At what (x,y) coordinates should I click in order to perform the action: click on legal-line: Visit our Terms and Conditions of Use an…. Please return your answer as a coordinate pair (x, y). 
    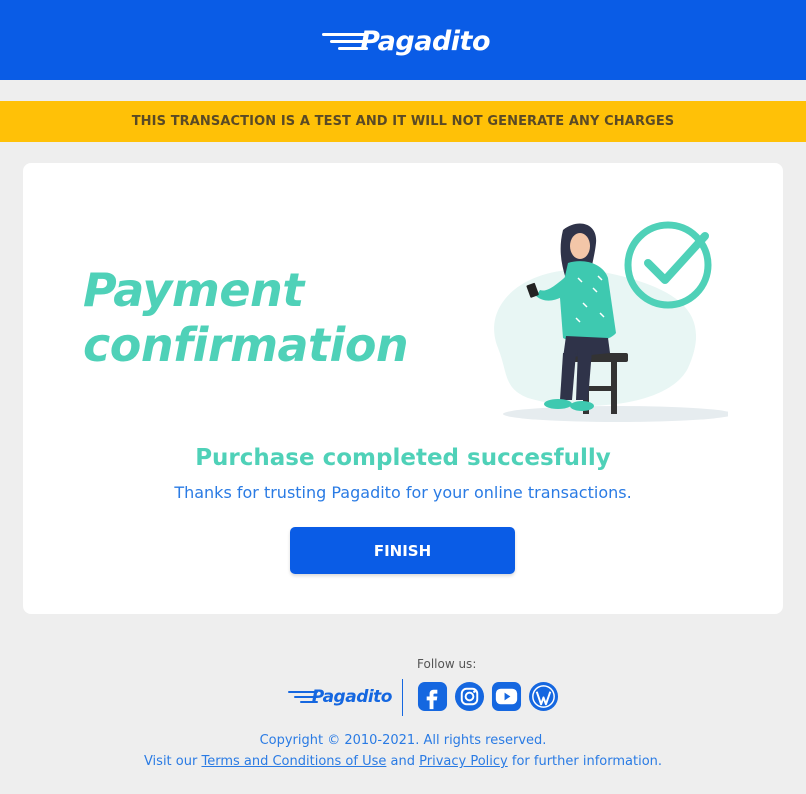
    Looking at the image, I should click on (403, 761).